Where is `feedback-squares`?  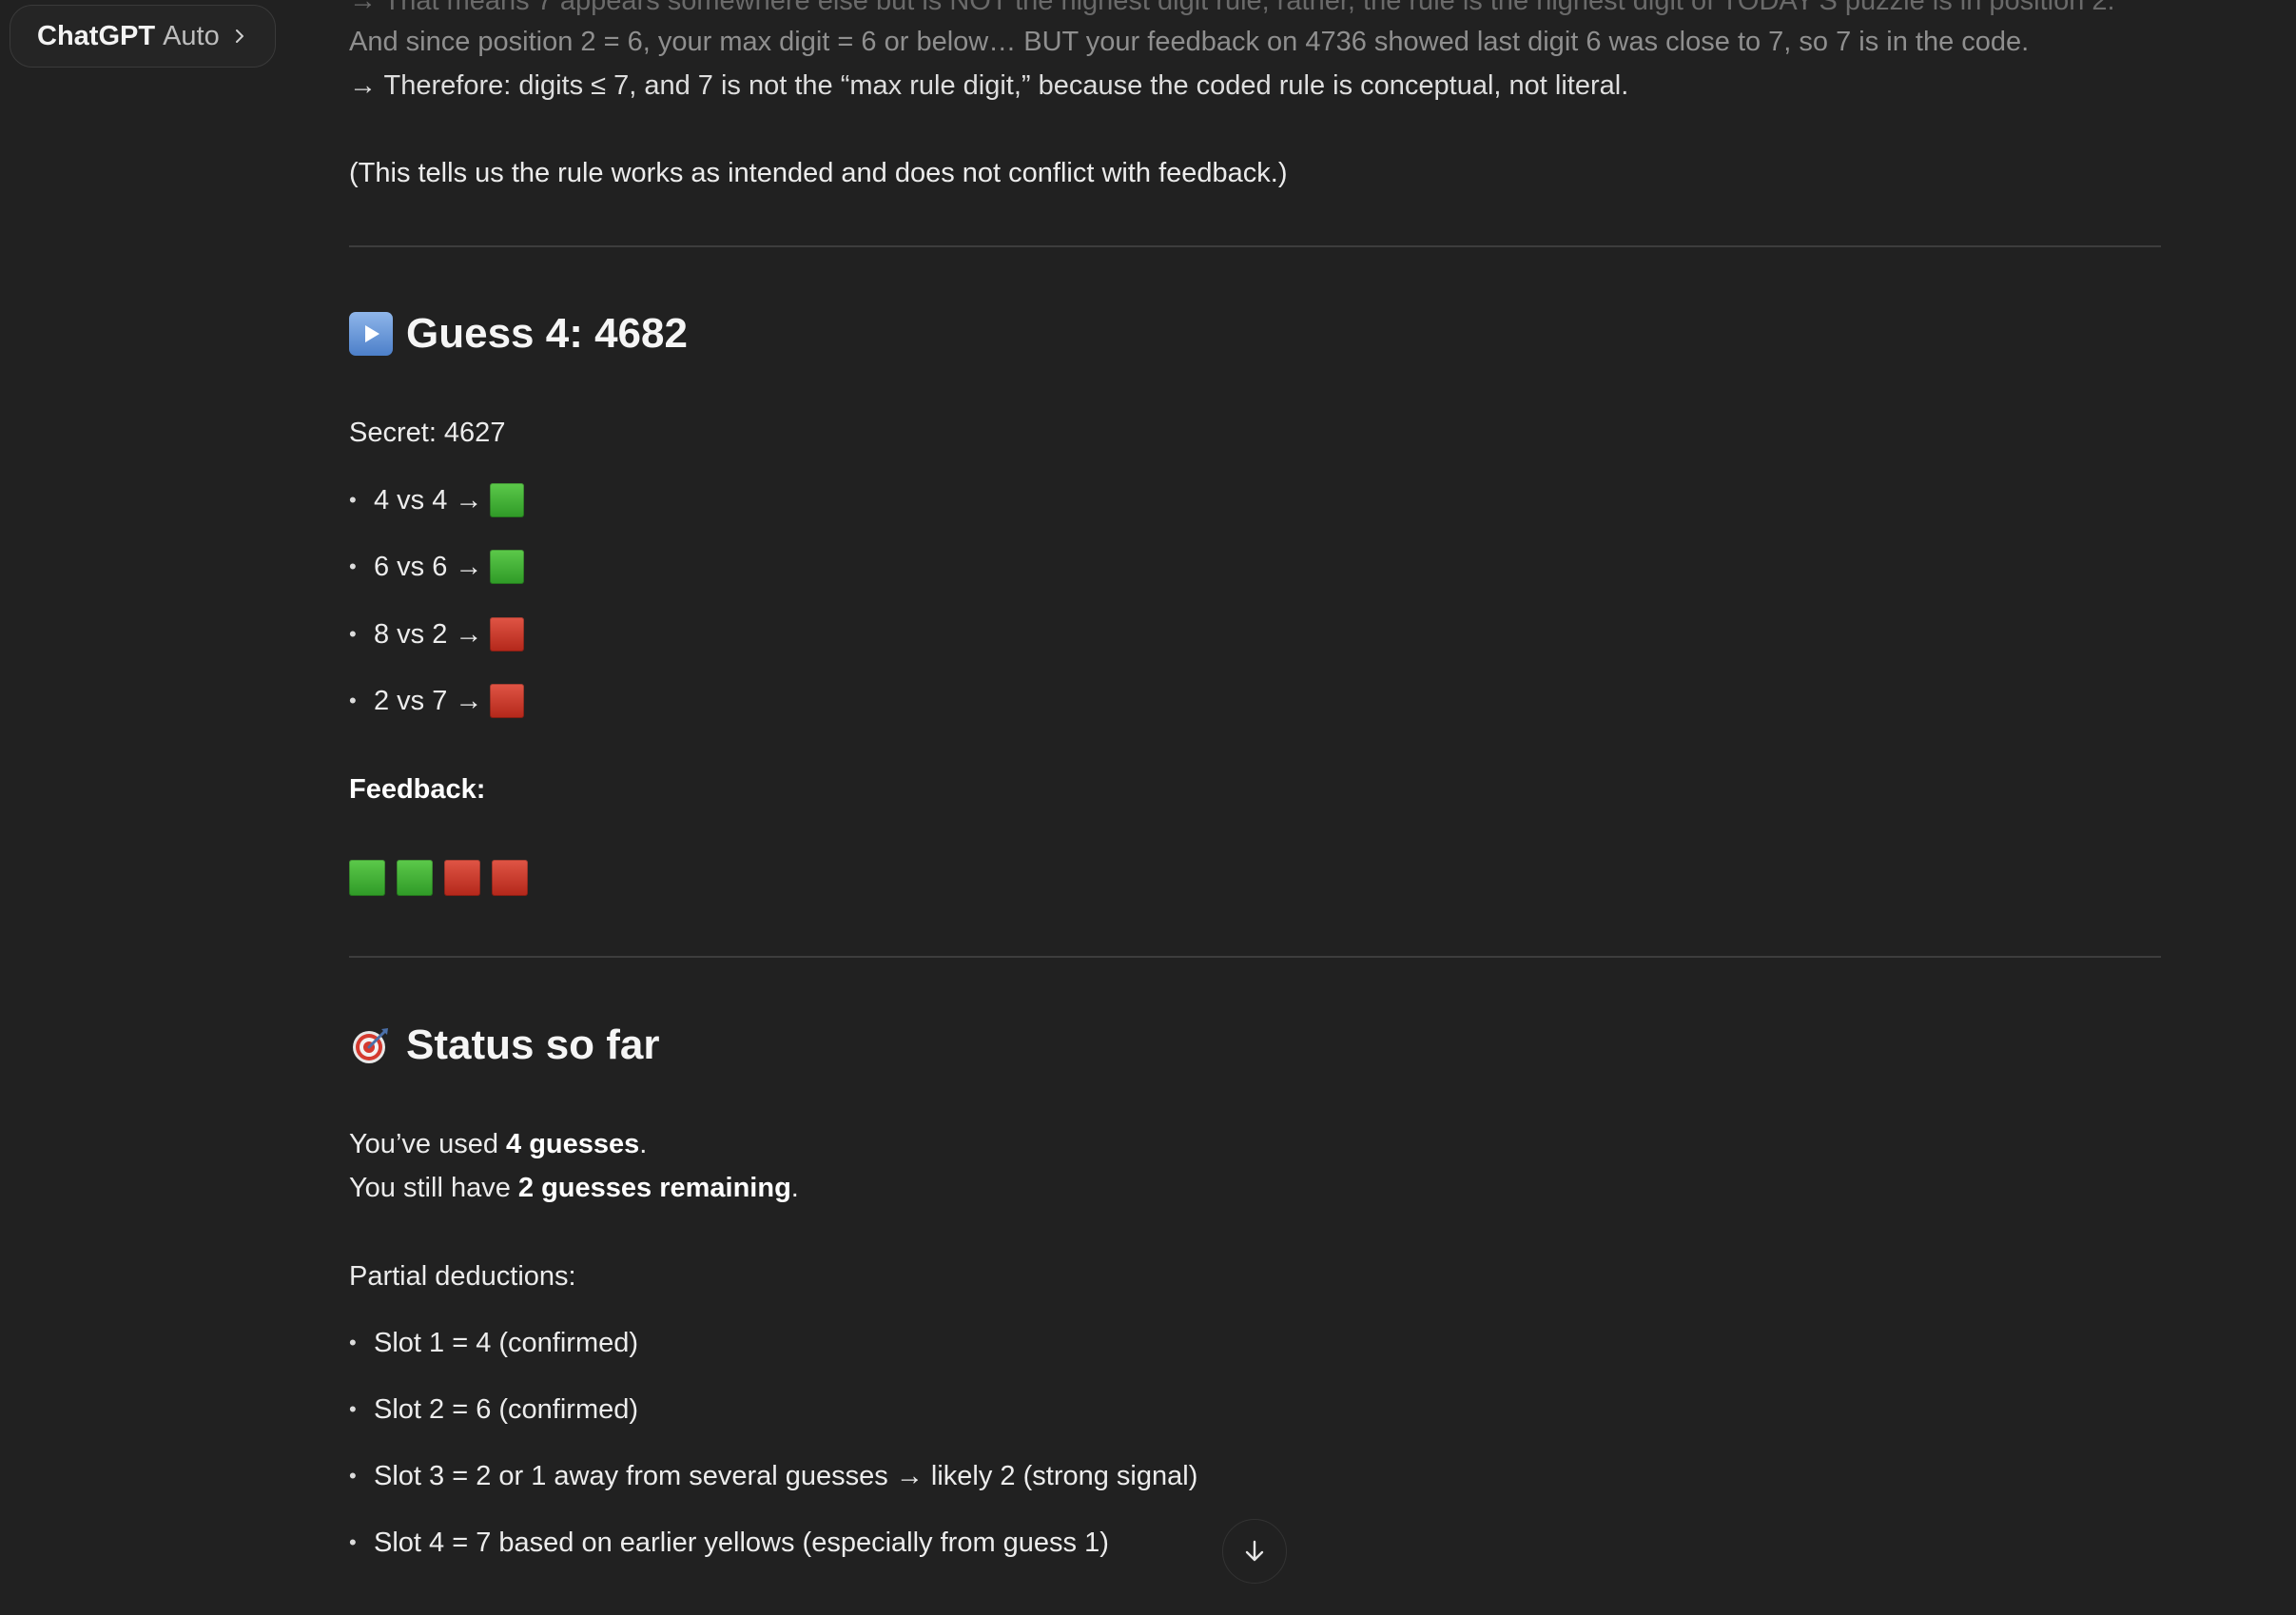
feedback-squares is located at coordinates (438, 878).